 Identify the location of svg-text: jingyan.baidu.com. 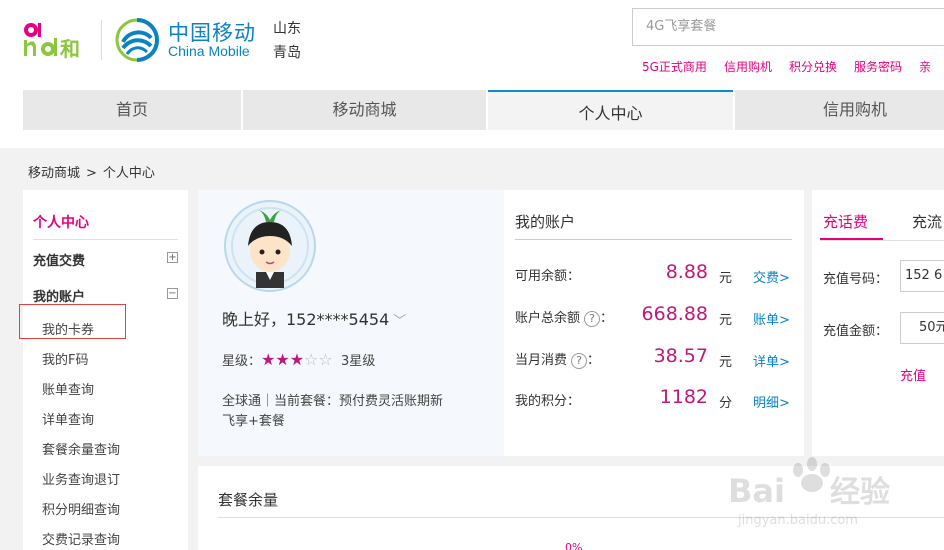
(797, 520).